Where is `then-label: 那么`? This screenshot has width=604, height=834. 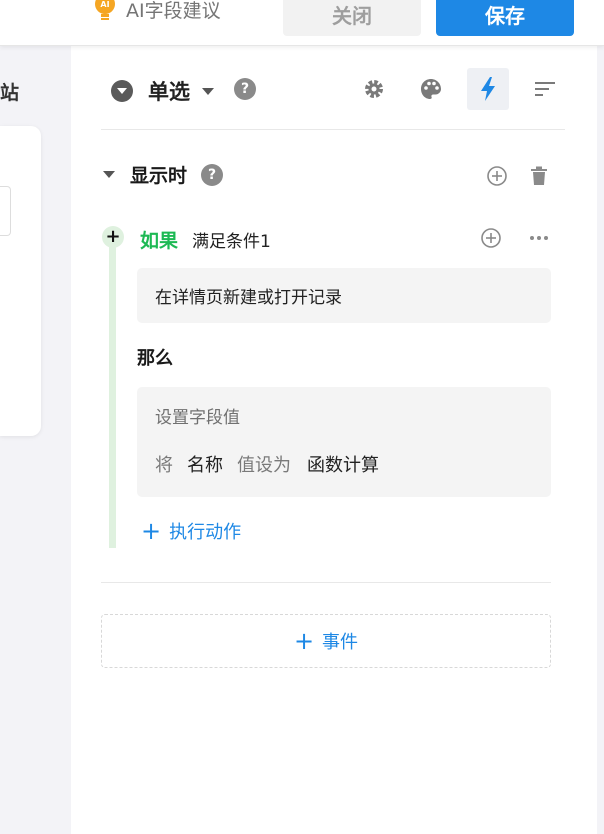 then-label: 那么 is located at coordinates (155, 358).